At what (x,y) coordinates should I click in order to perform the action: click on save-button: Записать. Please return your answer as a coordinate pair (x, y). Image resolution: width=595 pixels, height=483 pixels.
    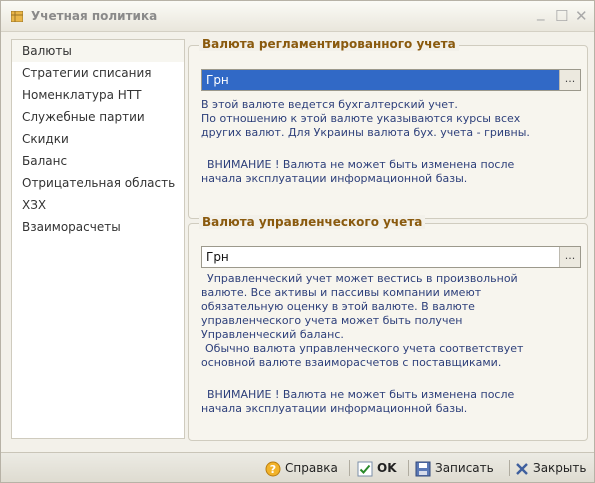
    Looking at the image, I should click on (454, 468).